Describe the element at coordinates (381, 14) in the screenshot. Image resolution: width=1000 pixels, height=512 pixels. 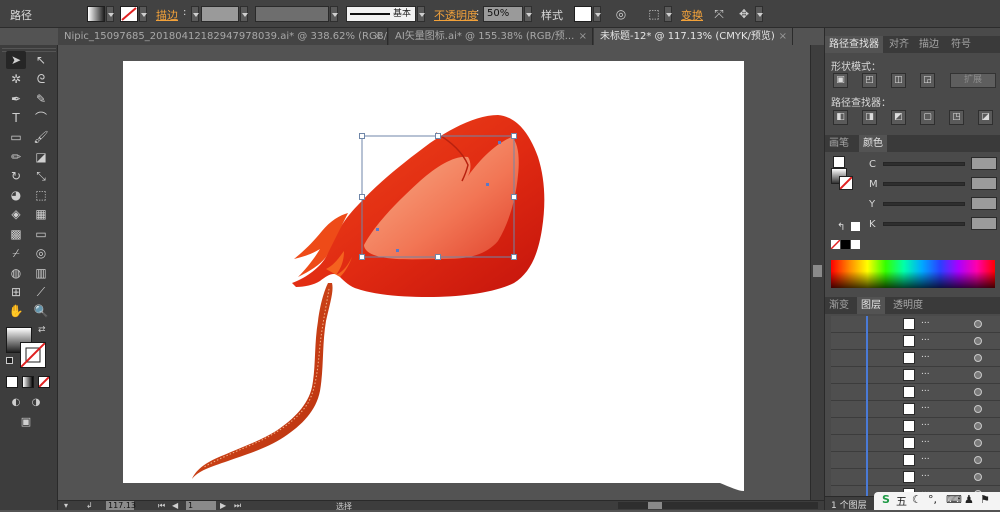
I see `brush-definition-field: 基本` at that location.